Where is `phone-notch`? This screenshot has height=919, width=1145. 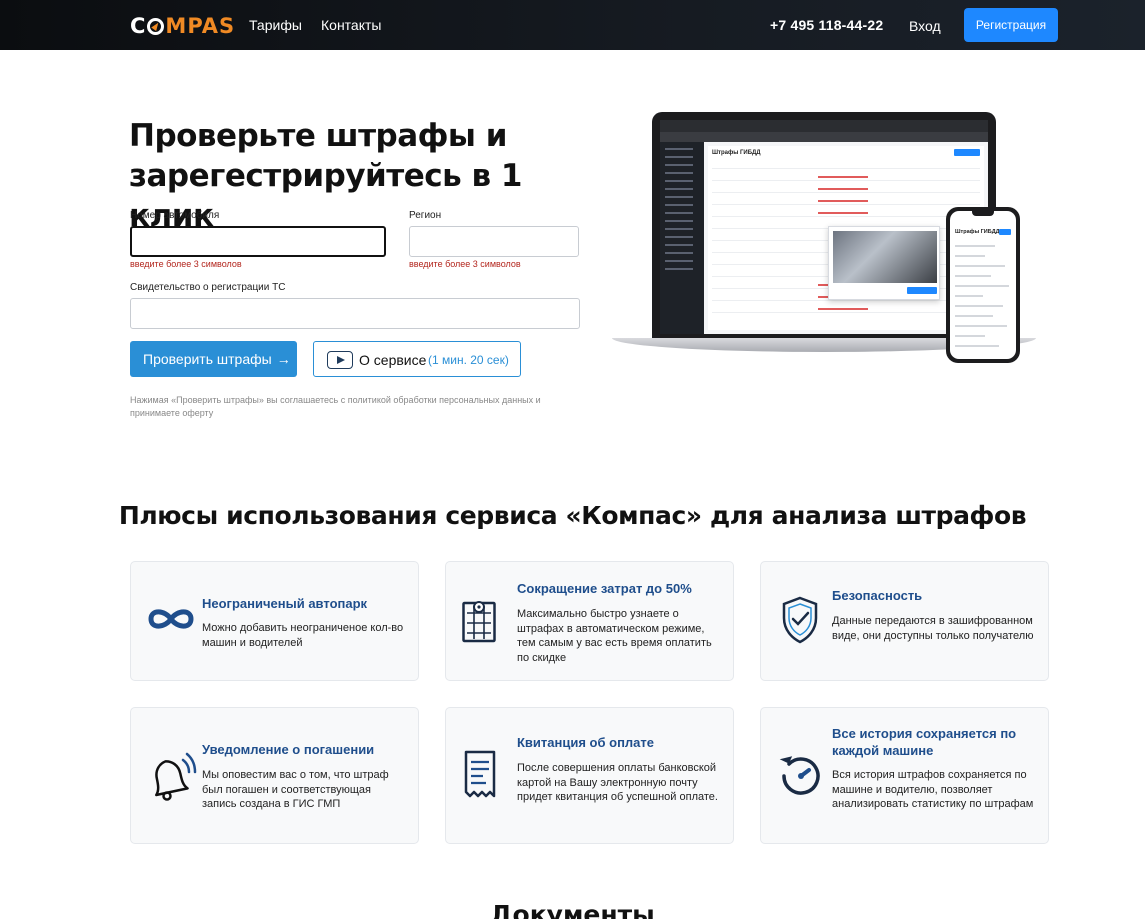 phone-notch is located at coordinates (983, 213).